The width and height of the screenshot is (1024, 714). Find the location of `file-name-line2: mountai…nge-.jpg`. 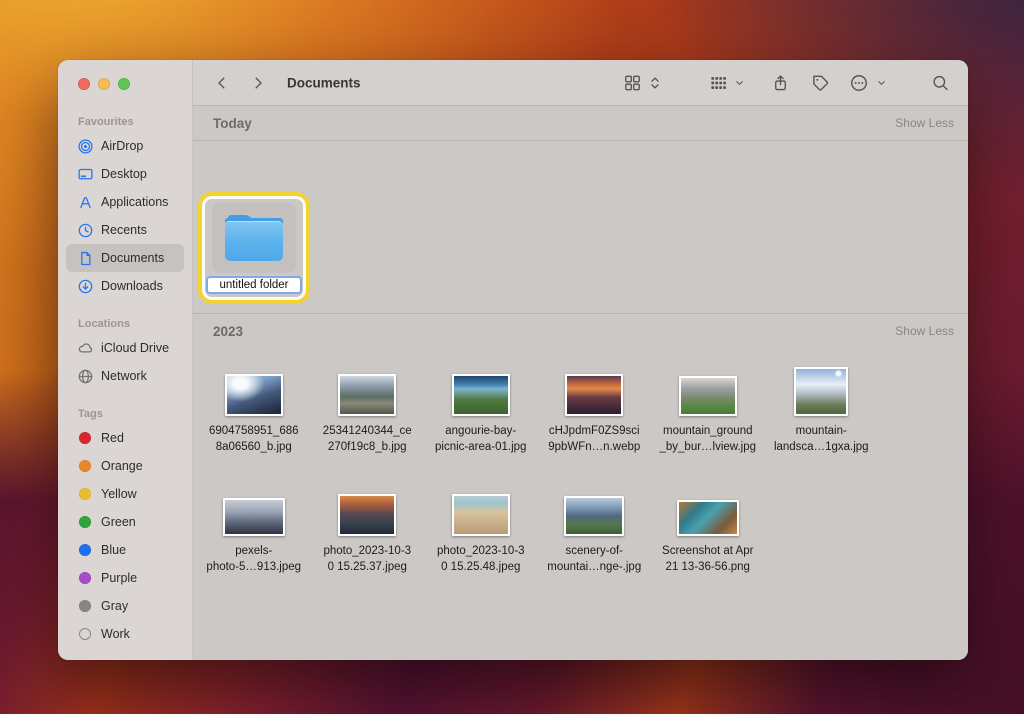

file-name-line2: mountai…nge-.jpg is located at coordinates (594, 566).